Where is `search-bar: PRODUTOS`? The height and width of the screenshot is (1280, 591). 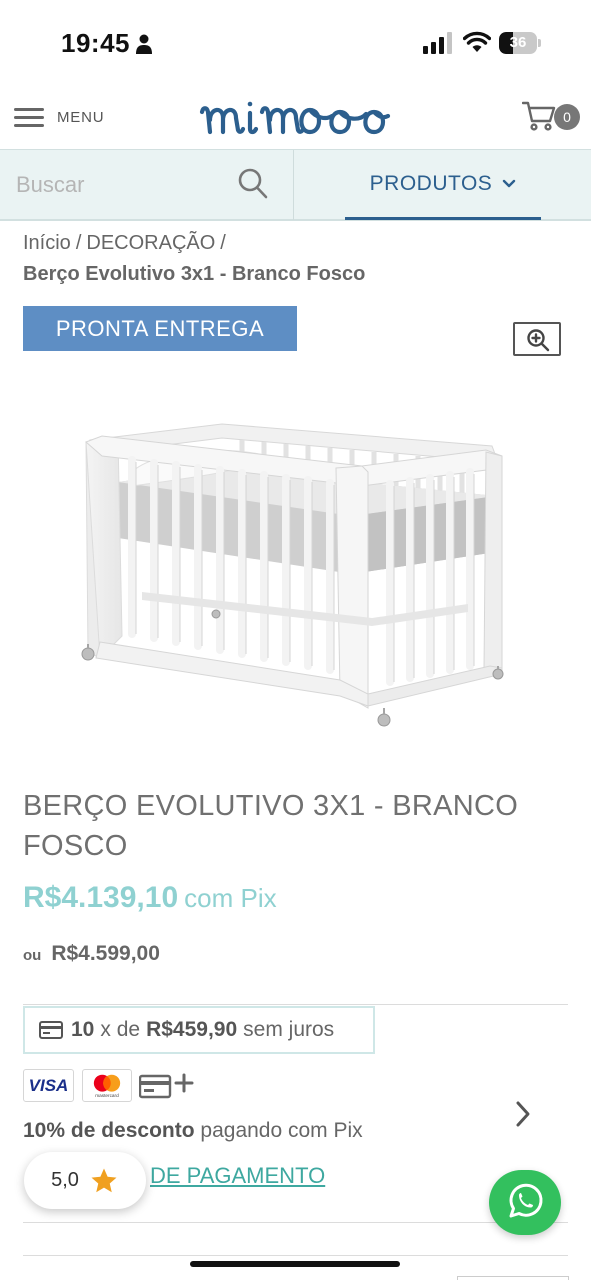 search-bar: PRODUTOS is located at coordinates (295, 185).